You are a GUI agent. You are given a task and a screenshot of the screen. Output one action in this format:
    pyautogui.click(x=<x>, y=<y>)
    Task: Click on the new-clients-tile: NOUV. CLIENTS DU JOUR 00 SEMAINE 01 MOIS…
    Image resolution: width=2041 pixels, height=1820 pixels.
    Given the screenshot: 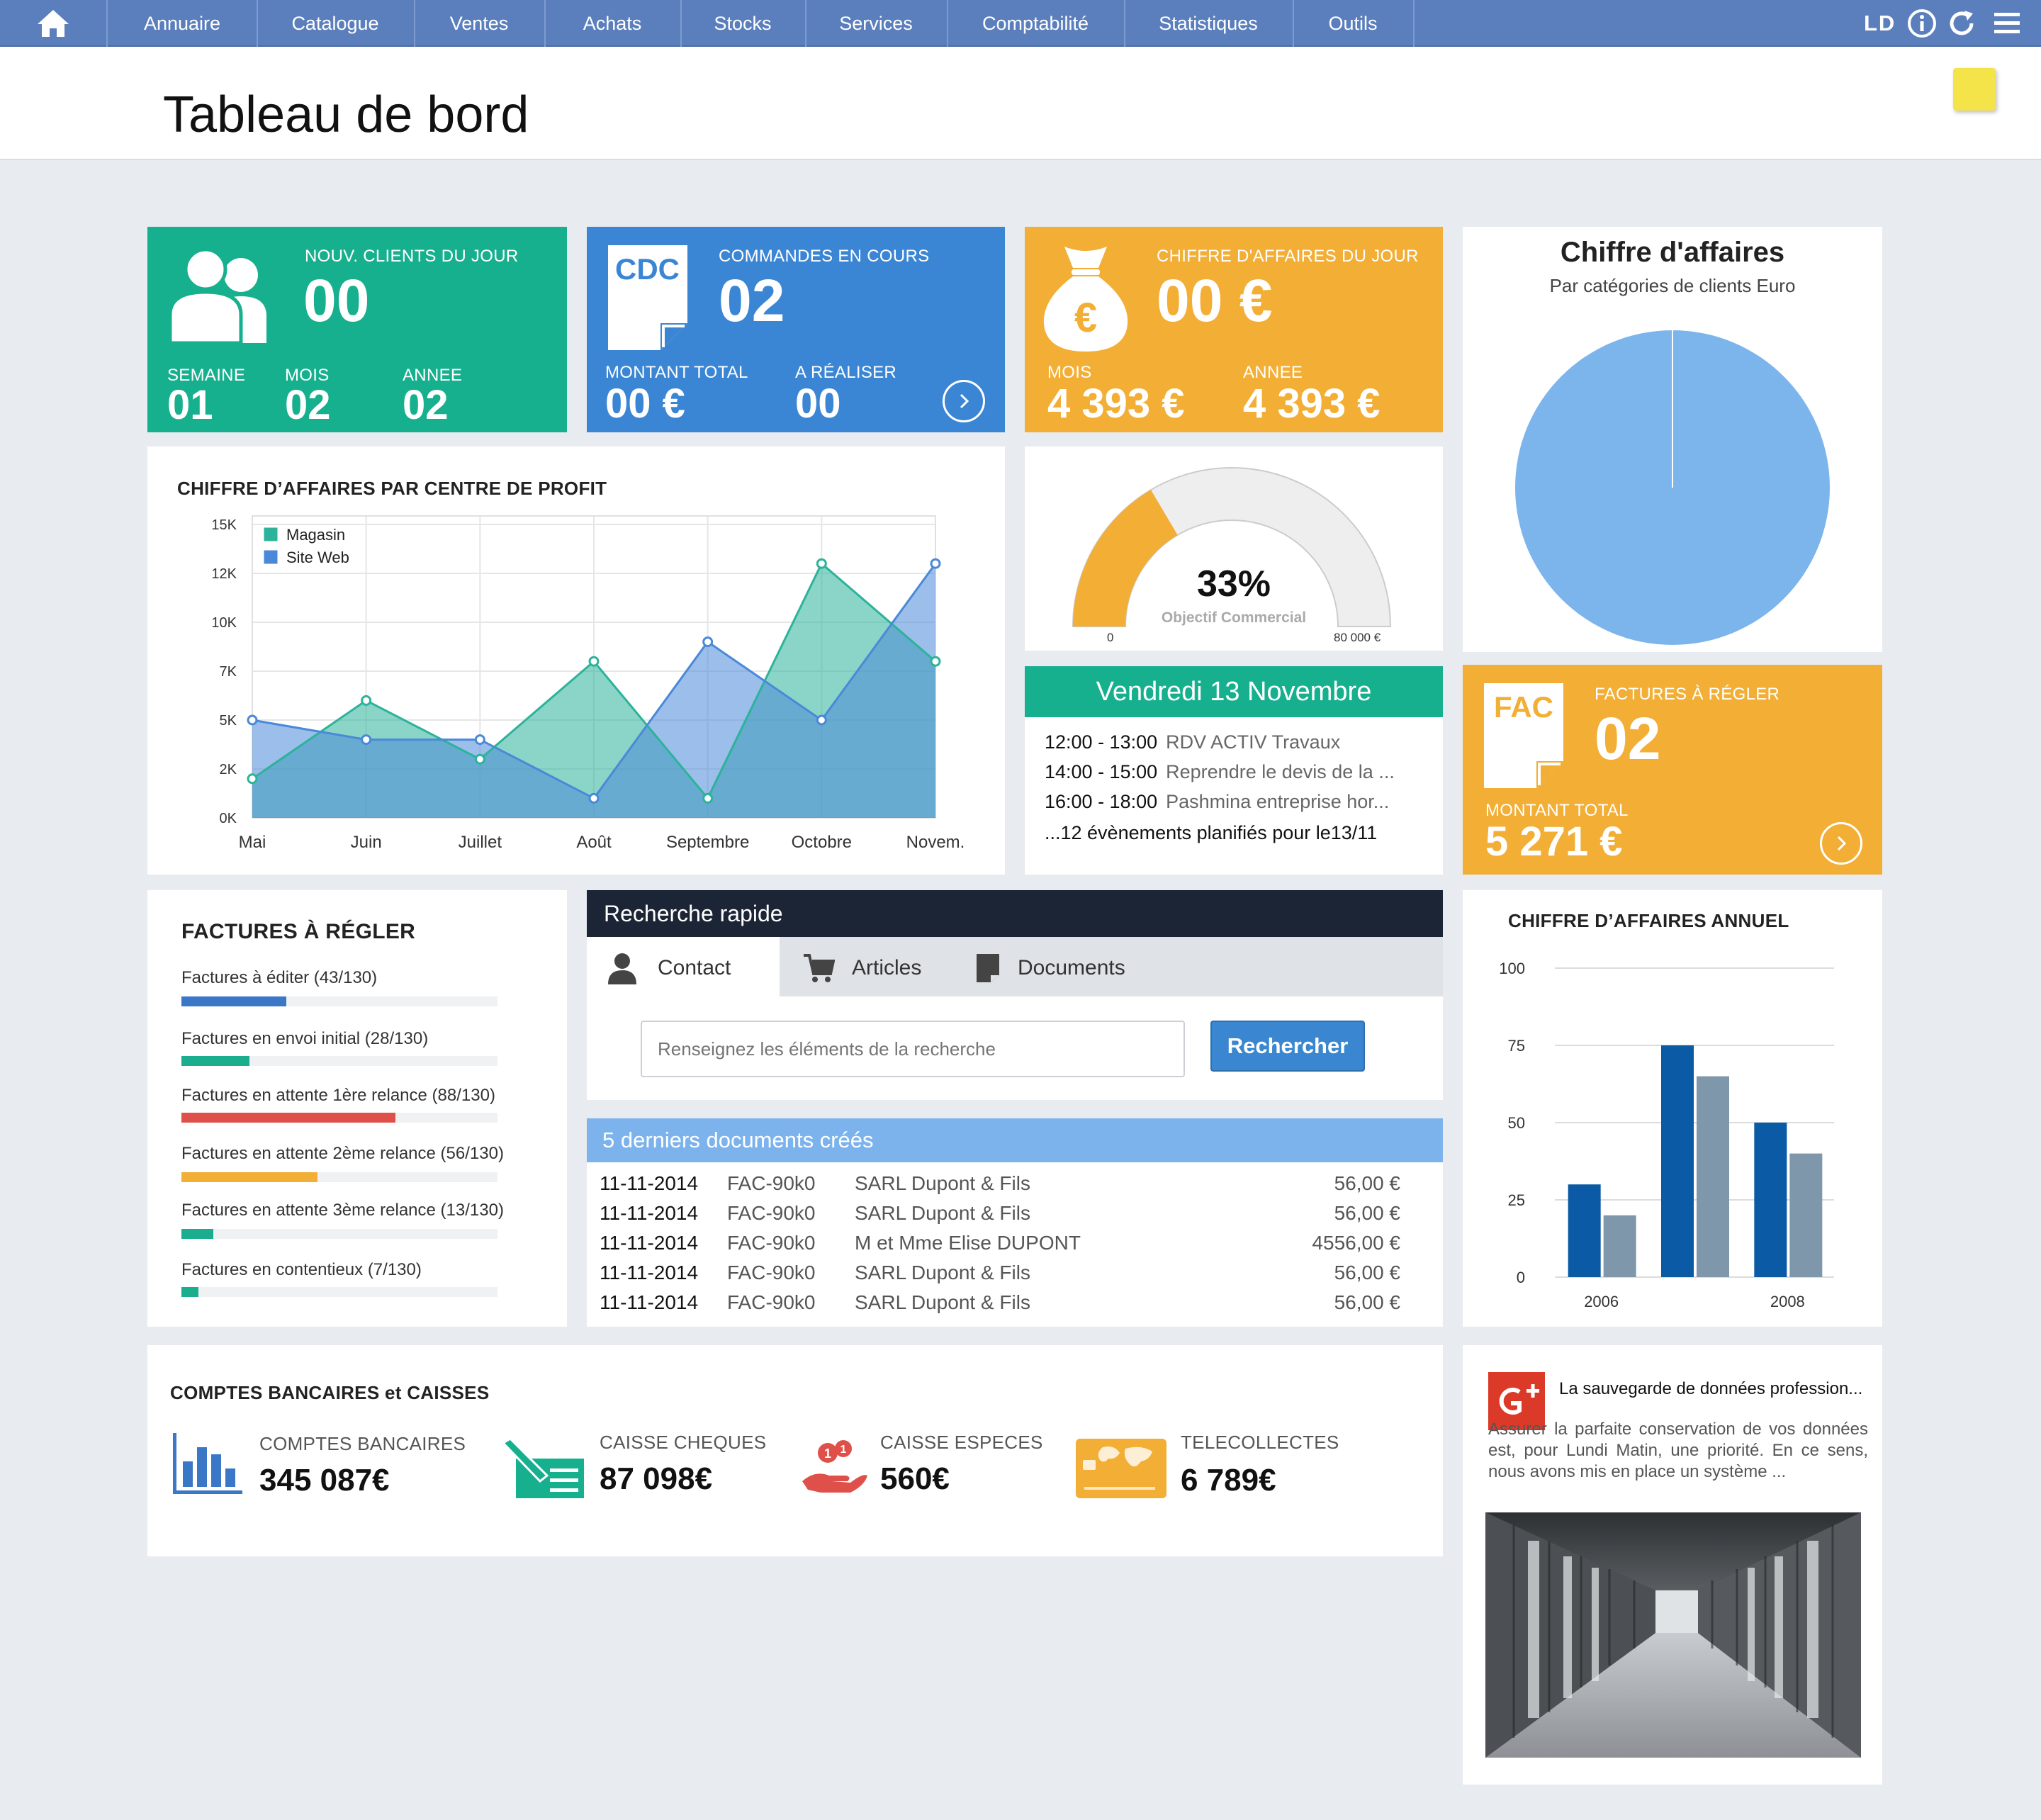 What is the action you would take?
    pyautogui.click(x=357, y=329)
    